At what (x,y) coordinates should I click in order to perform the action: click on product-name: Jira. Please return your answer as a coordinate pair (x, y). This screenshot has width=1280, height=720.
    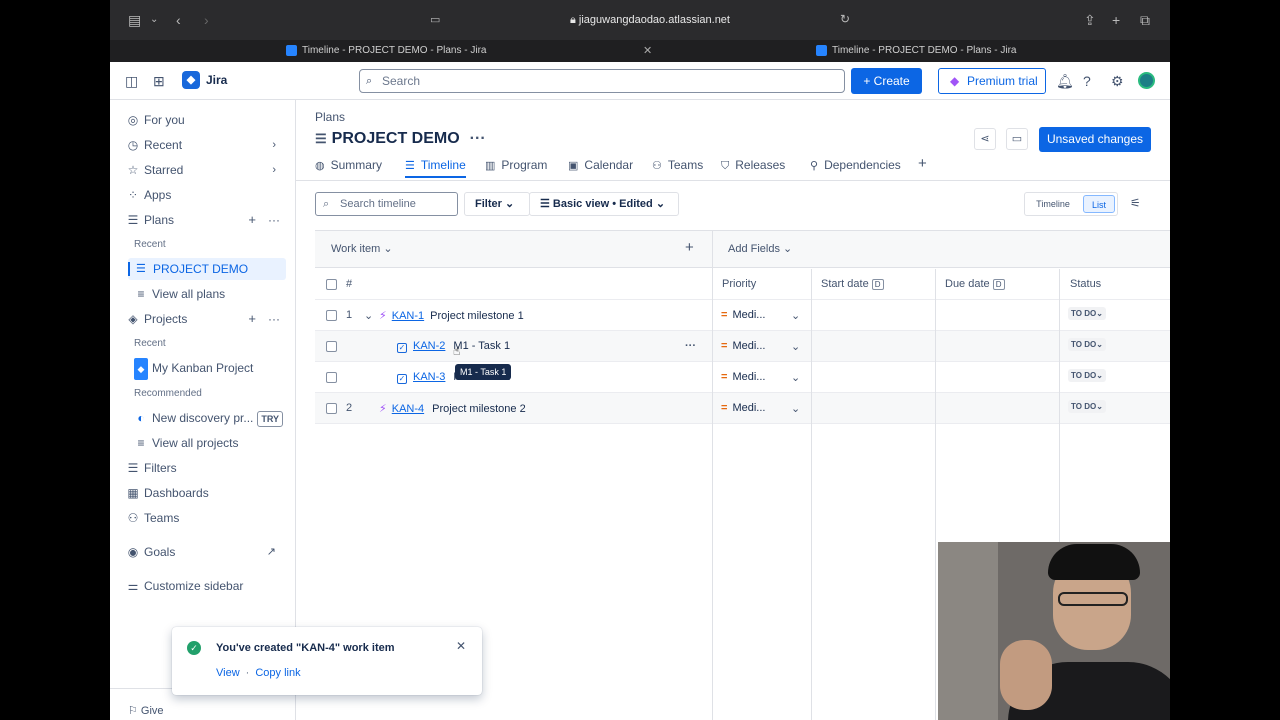
    Looking at the image, I should click on (216, 80).